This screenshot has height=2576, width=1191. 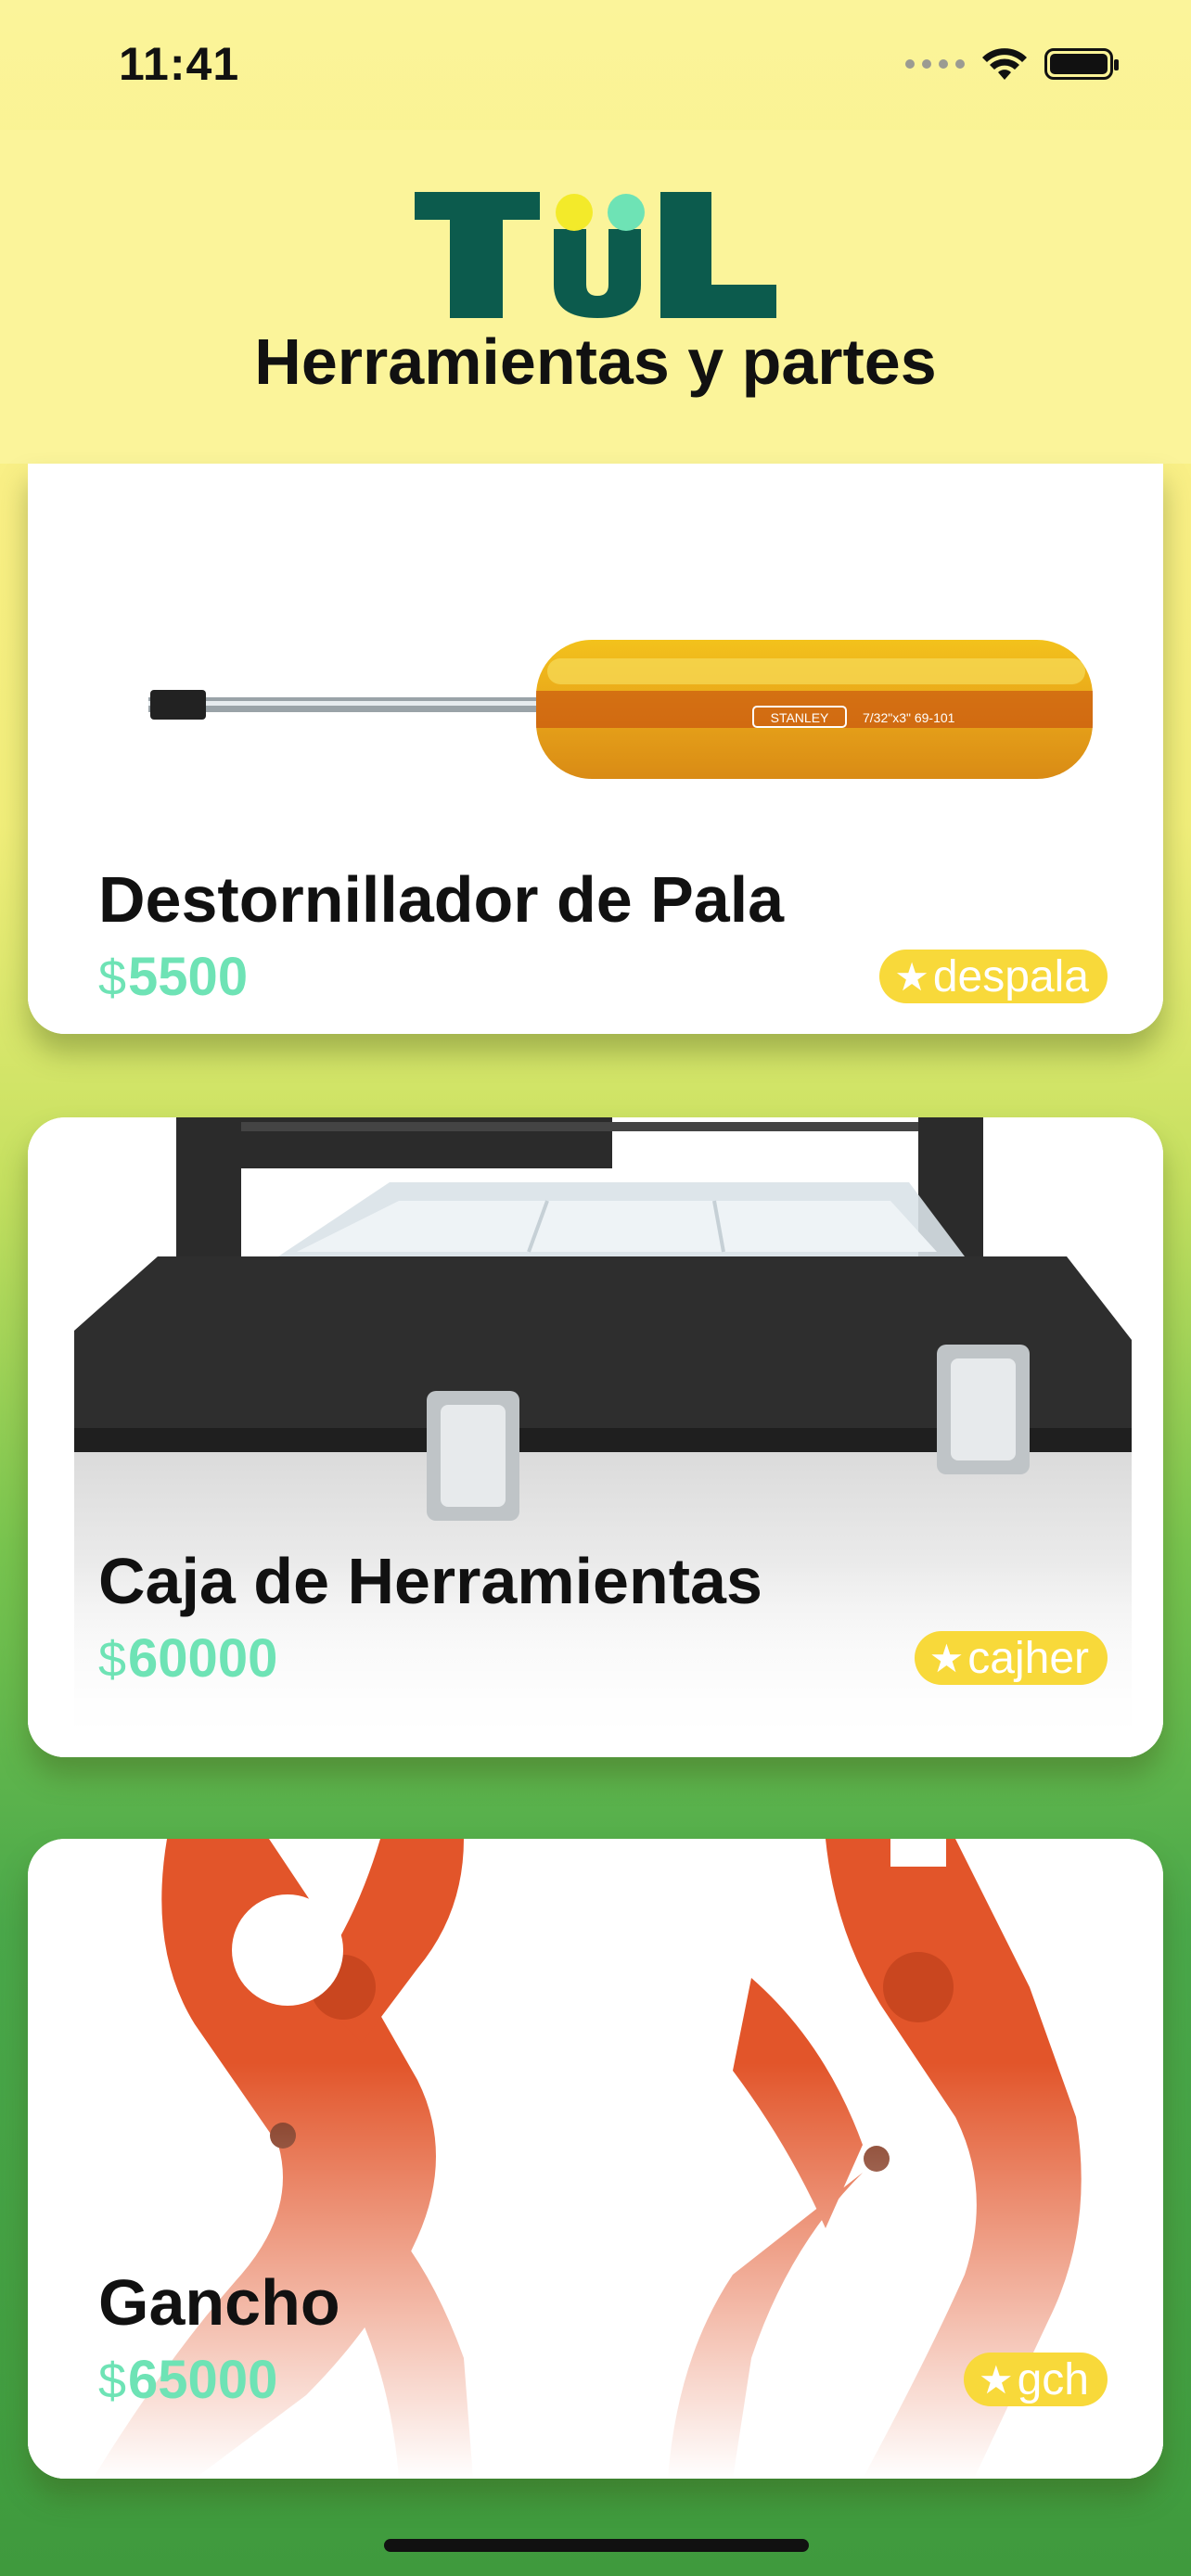 What do you see at coordinates (441, 900) in the screenshot?
I see `product-name: Destornillador de Pala` at bounding box center [441, 900].